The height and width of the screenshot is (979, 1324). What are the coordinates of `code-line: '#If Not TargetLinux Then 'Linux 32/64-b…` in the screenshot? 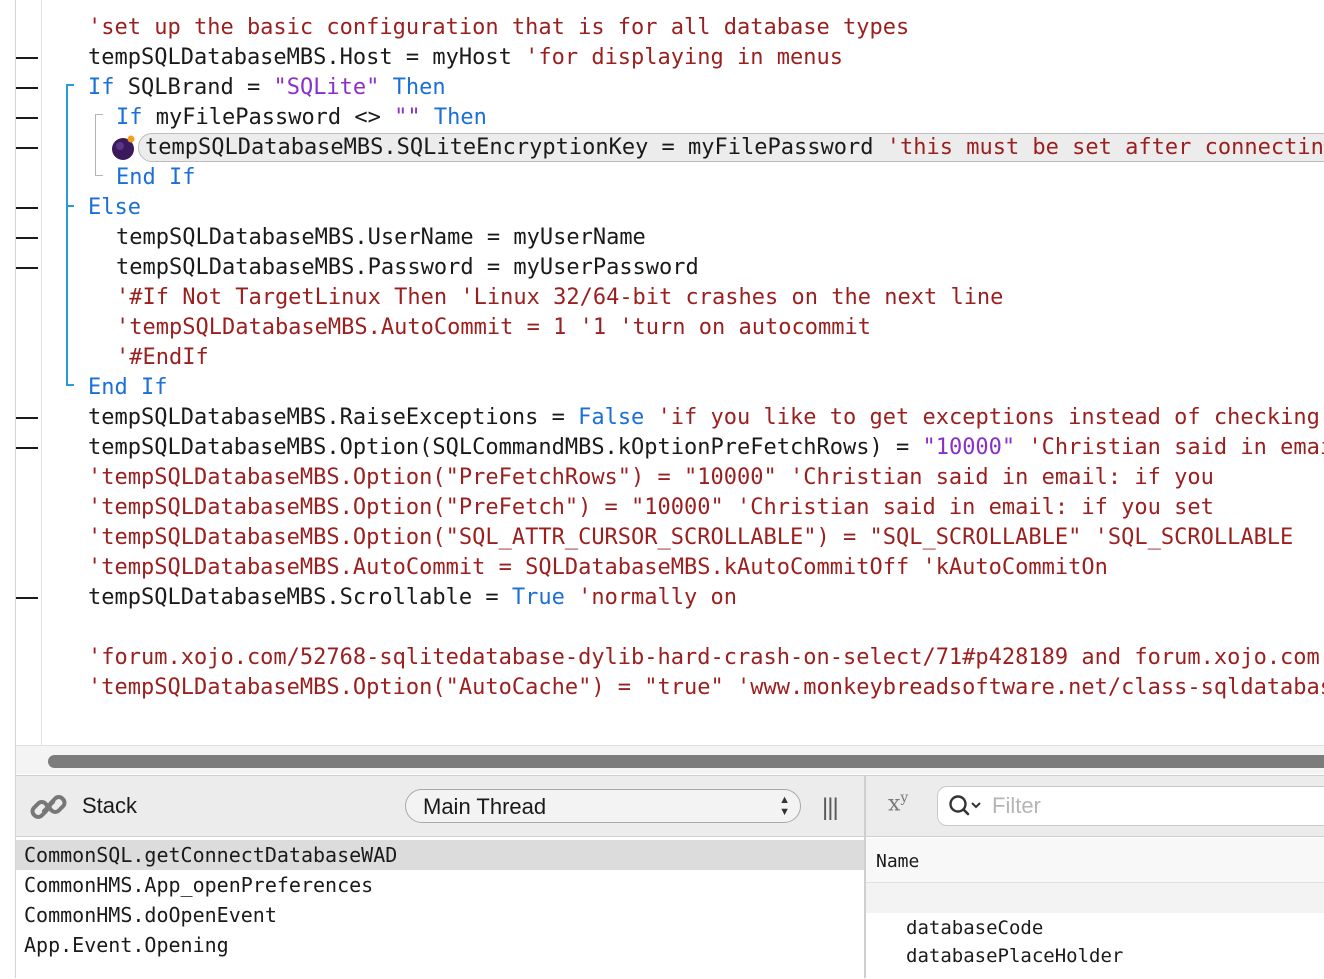 It's located at (662, 298).